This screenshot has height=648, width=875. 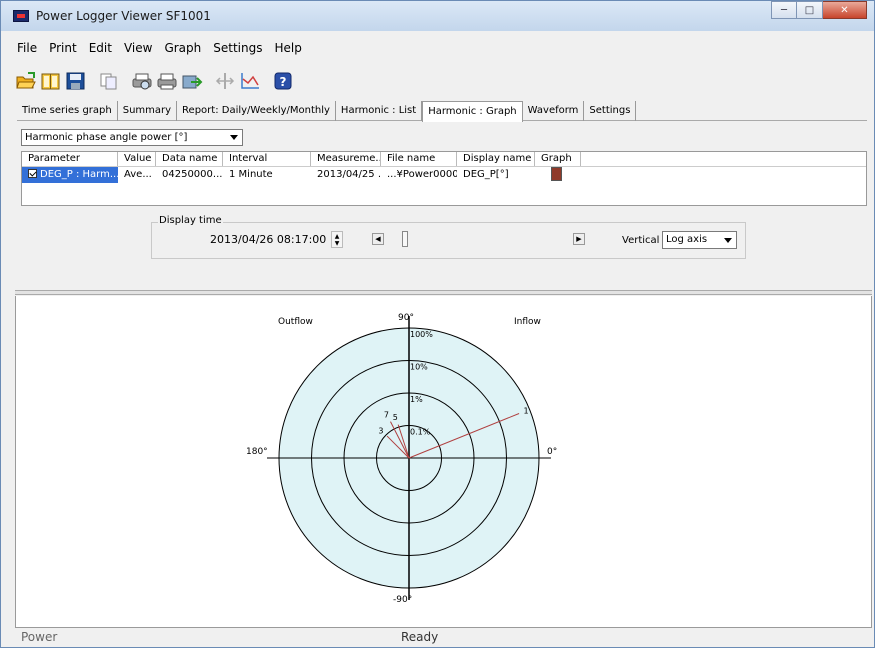 I want to click on graph-settings-icon, so click(x=250, y=81).